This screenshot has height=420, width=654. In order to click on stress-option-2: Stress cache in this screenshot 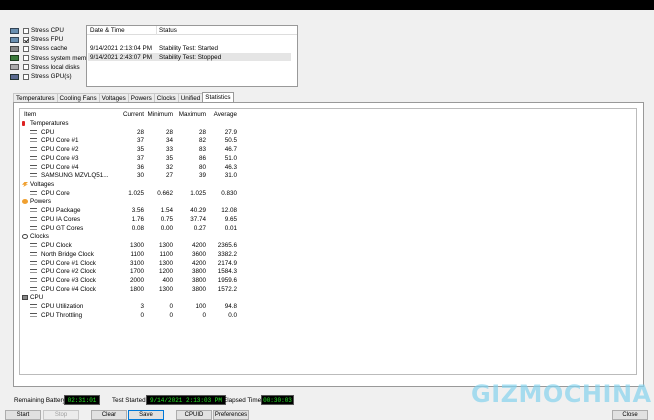, I will do `click(38, 48)`.